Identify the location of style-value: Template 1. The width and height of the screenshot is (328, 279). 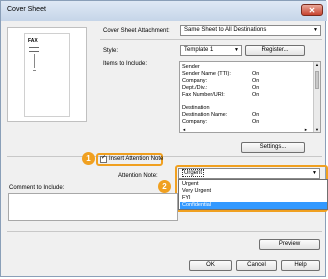
(199, 50).